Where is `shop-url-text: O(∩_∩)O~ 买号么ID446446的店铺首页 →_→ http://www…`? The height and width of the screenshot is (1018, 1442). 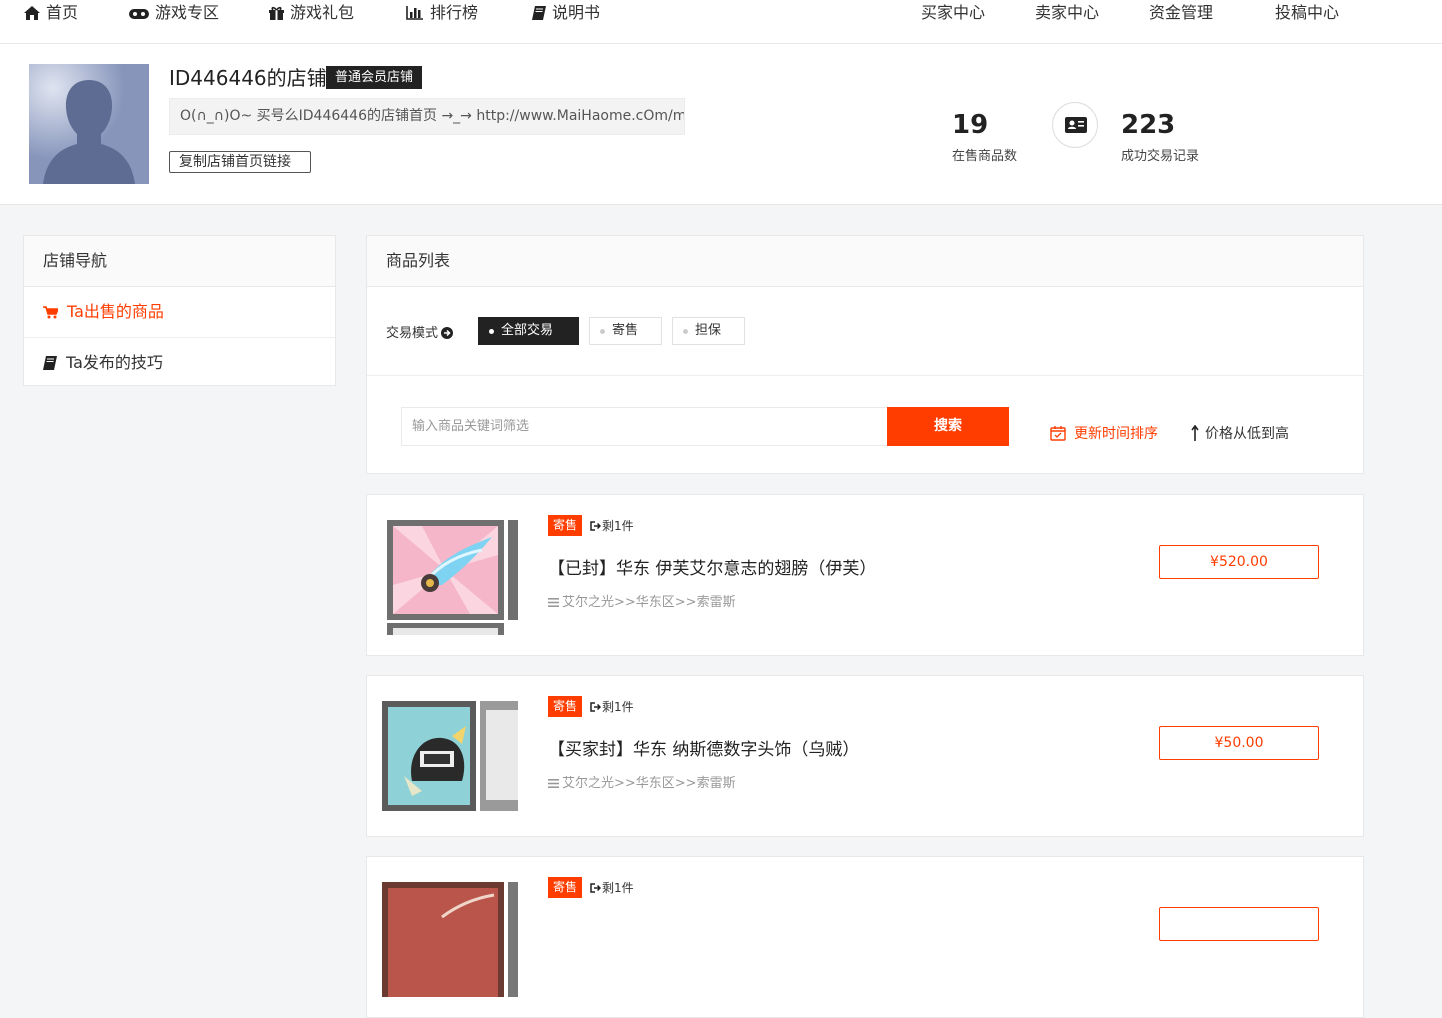 shop-url-text: O(∩_∩)O~ 买号么ID446446的店铺首页 →_→ http://www… is located at coordinates (427, 116).